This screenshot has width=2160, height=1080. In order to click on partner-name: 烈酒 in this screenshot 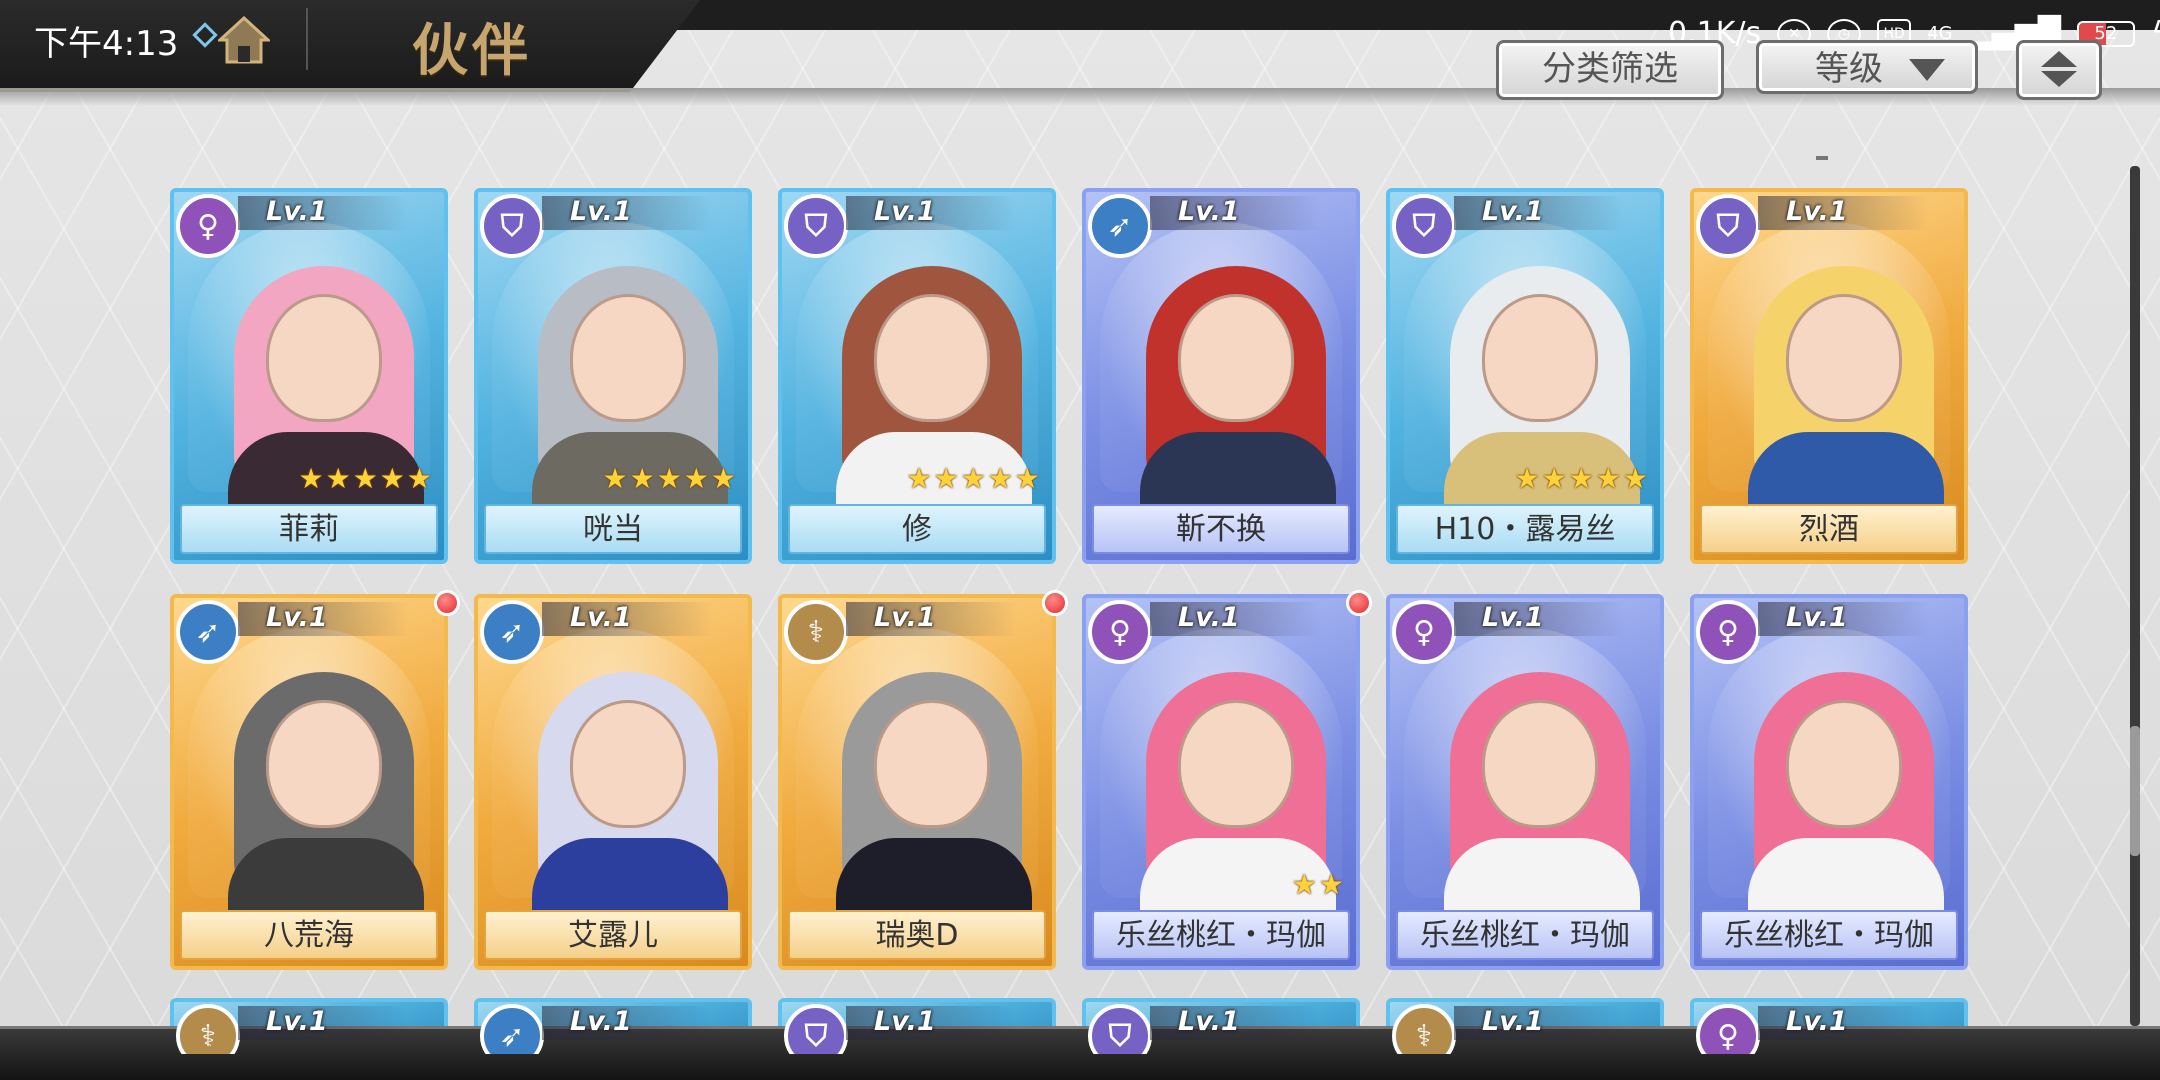, I will do `click(1829, 529)`.